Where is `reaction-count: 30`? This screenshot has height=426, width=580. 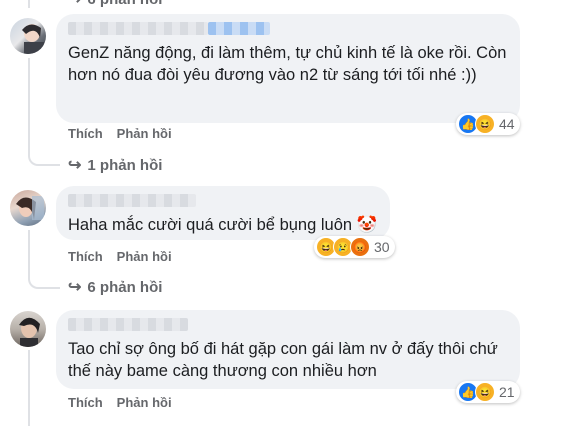 reaction-count: 30 is located at coordinates (382, 247).